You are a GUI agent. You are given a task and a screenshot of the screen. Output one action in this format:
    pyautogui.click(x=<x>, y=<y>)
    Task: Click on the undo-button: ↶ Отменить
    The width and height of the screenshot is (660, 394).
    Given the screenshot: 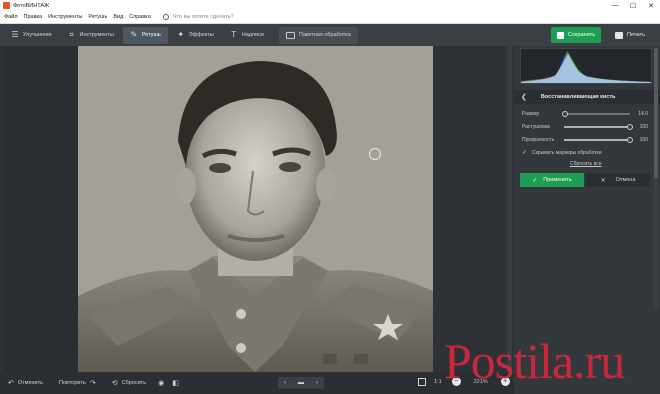 What is the action you would take?
    pyautogui.click(x=25, y=383)
    